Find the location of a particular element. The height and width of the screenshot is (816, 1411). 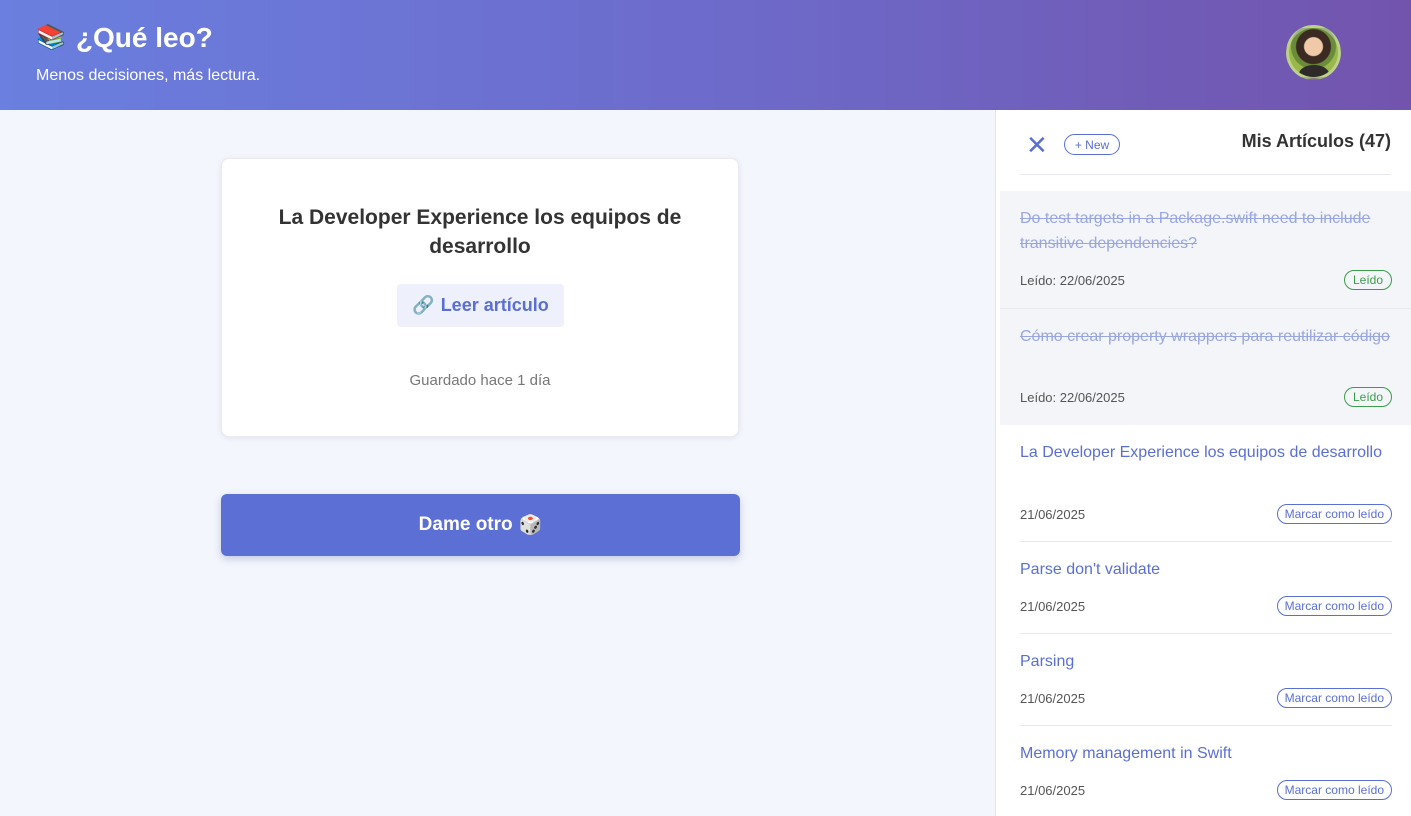

avatar-figure is located at coordinates (1314, 71).